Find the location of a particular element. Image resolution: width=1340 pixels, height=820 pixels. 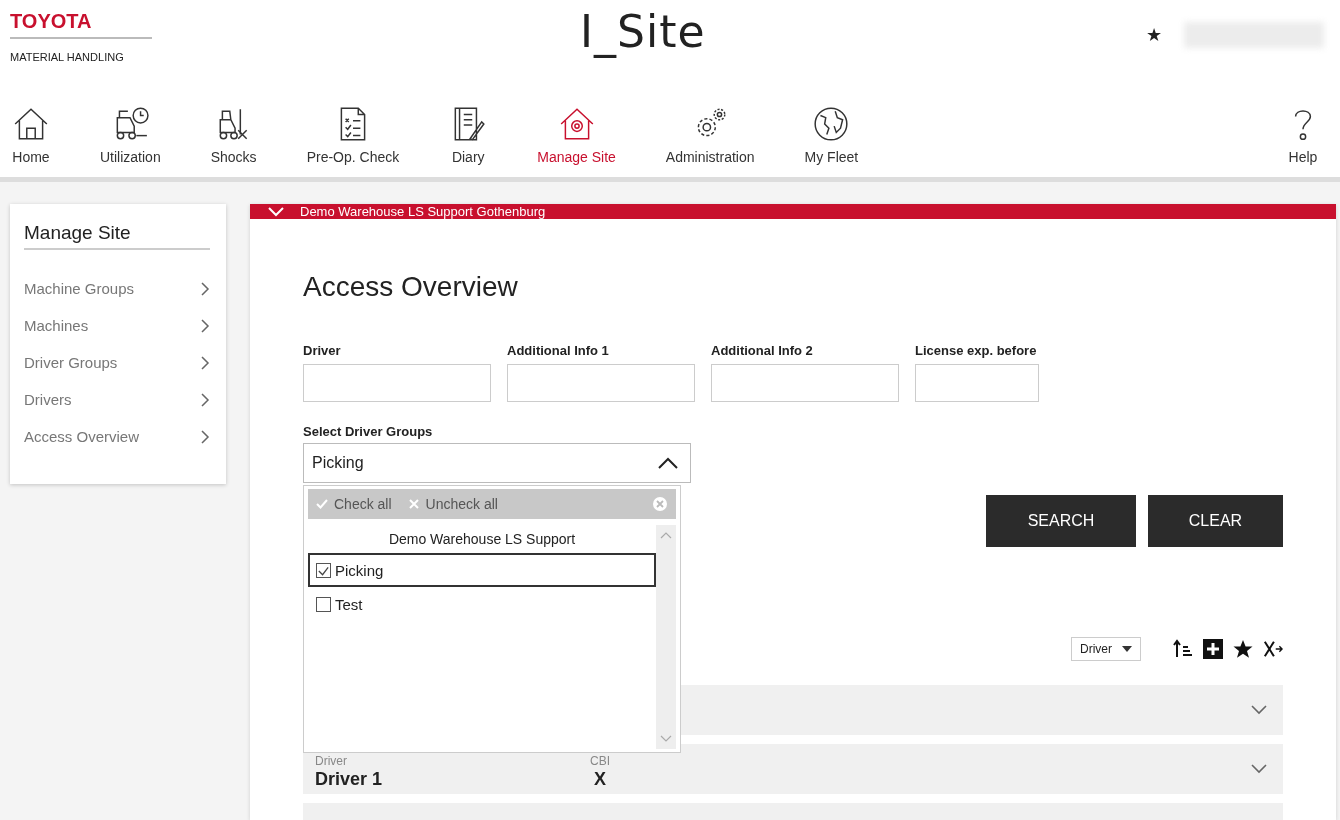

group-heading: Demo Warehouse LS Support is located at coordinates (482, 539).